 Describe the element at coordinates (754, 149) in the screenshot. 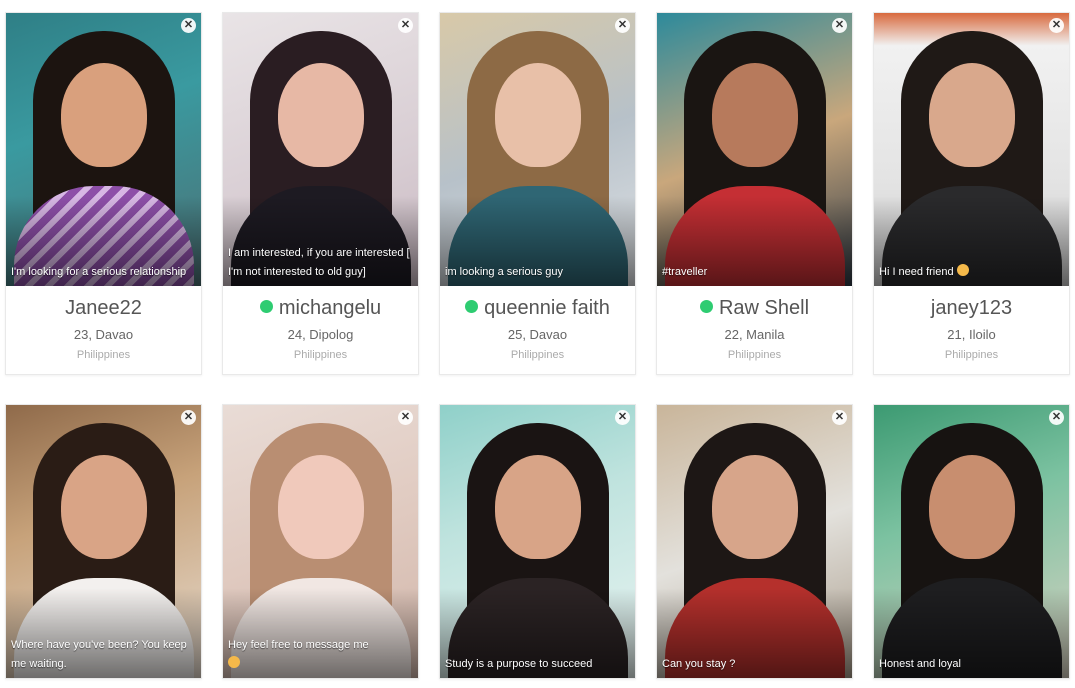

I see `profile-photo: ✕ #traveller` at that location.